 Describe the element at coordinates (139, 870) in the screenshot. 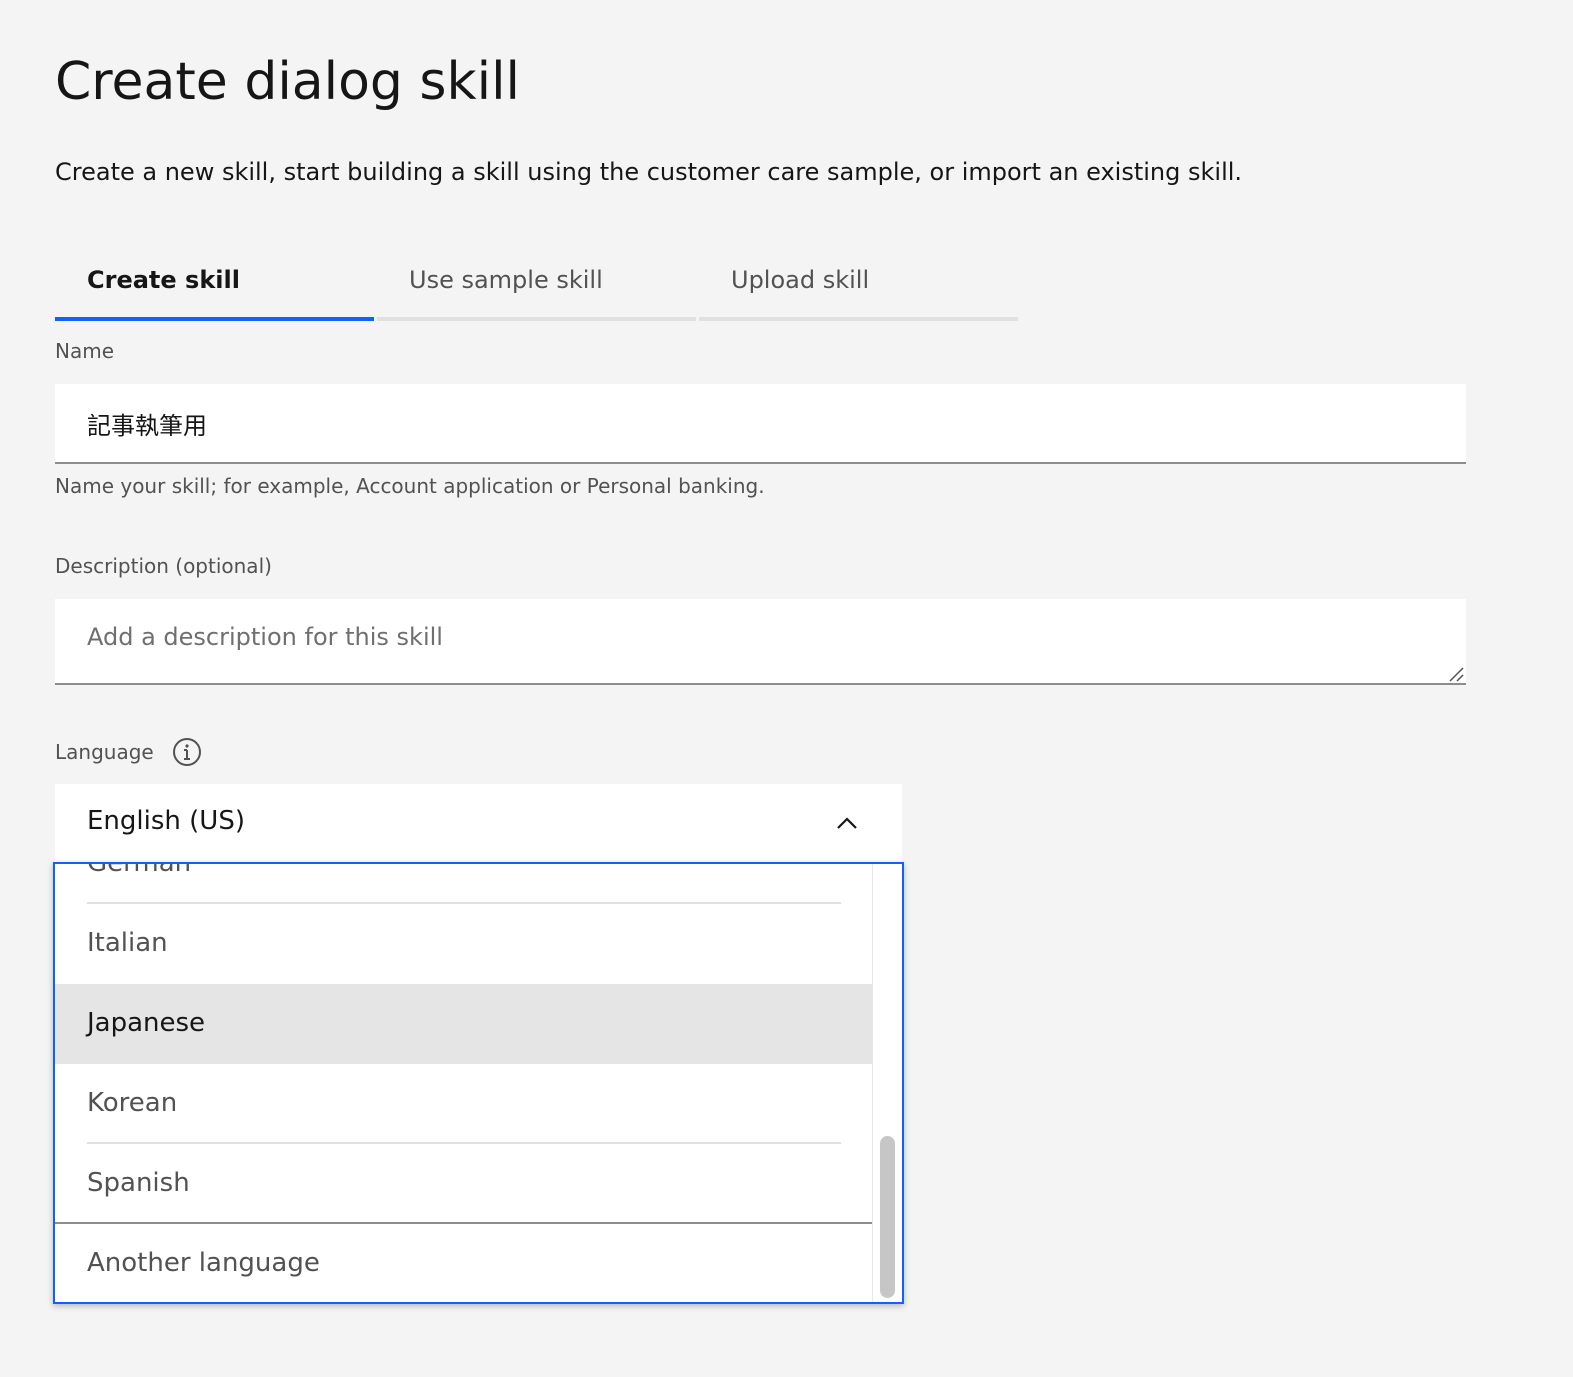

I see `option-label: German` at that location.